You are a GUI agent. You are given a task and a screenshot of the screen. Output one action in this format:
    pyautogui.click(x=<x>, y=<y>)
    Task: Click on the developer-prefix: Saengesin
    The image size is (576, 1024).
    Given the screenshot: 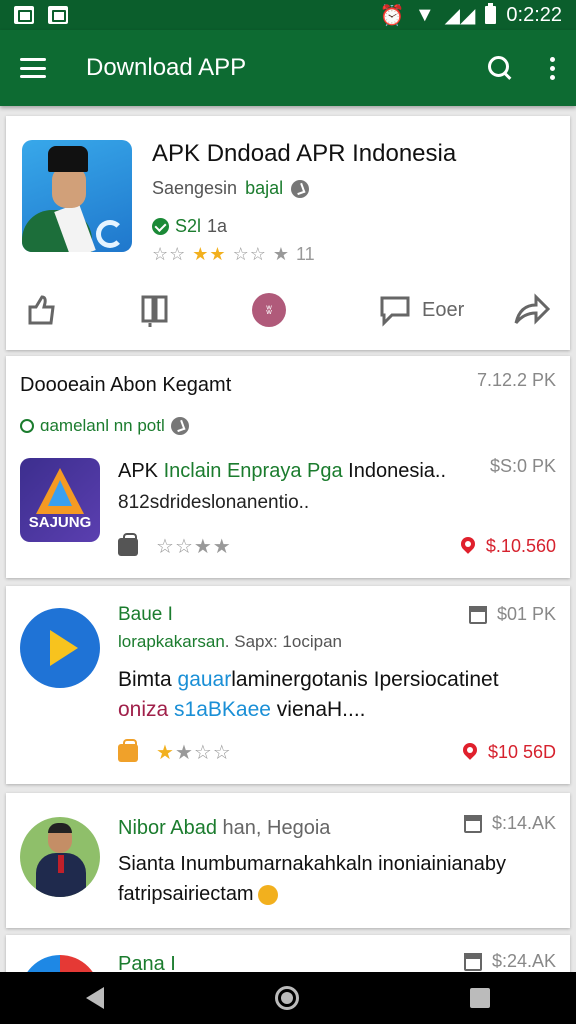 What is the action you would take?
    pyautogui.click(x=195, y=188)
    